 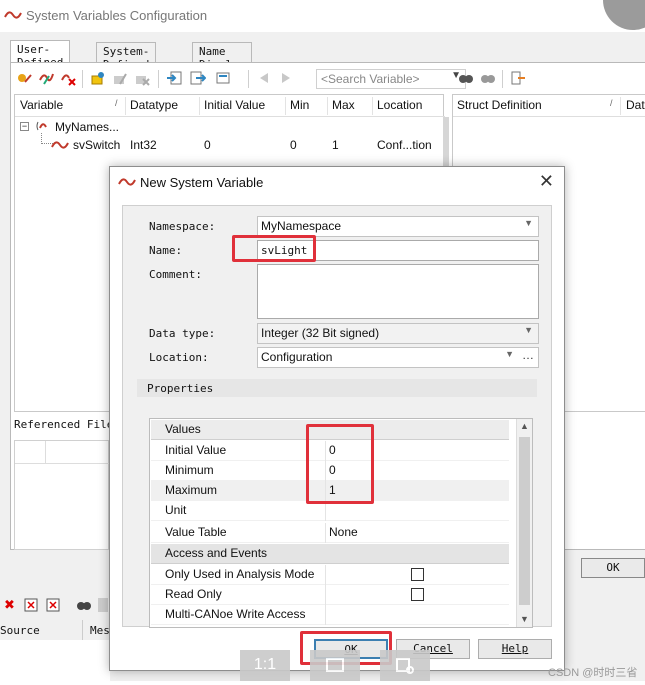 I want to click on struct-grid-header: Struct Definition / Dat, so click(x=549, y=106).